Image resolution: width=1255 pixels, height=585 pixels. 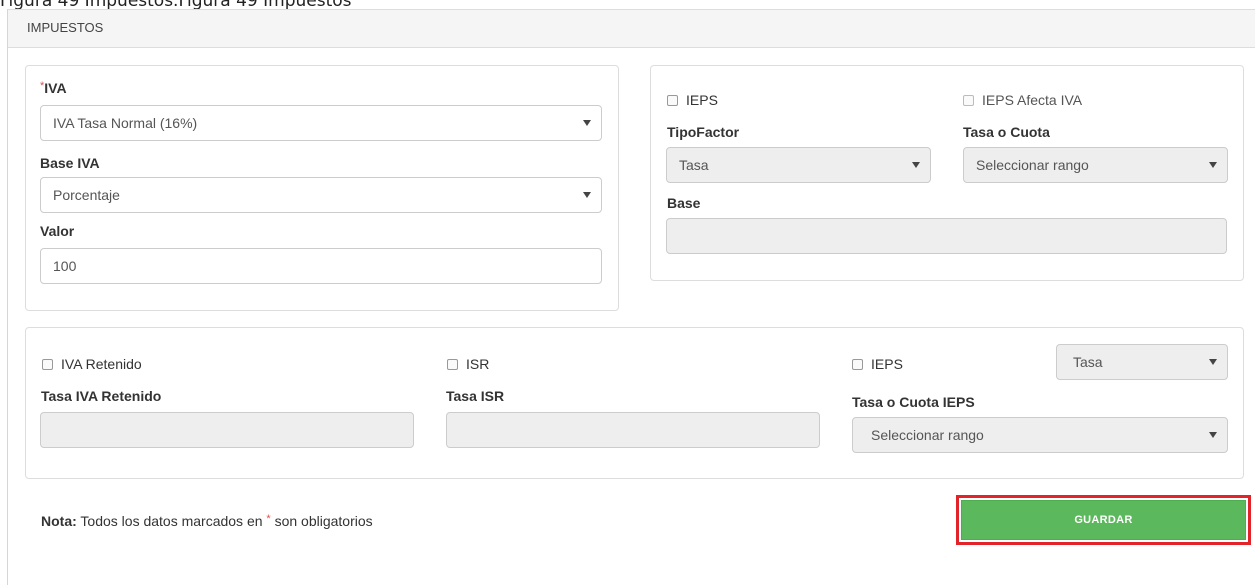 I want to click on iva-select-value: IVA Tasa Normal (16%), so click(x=125, y=123).